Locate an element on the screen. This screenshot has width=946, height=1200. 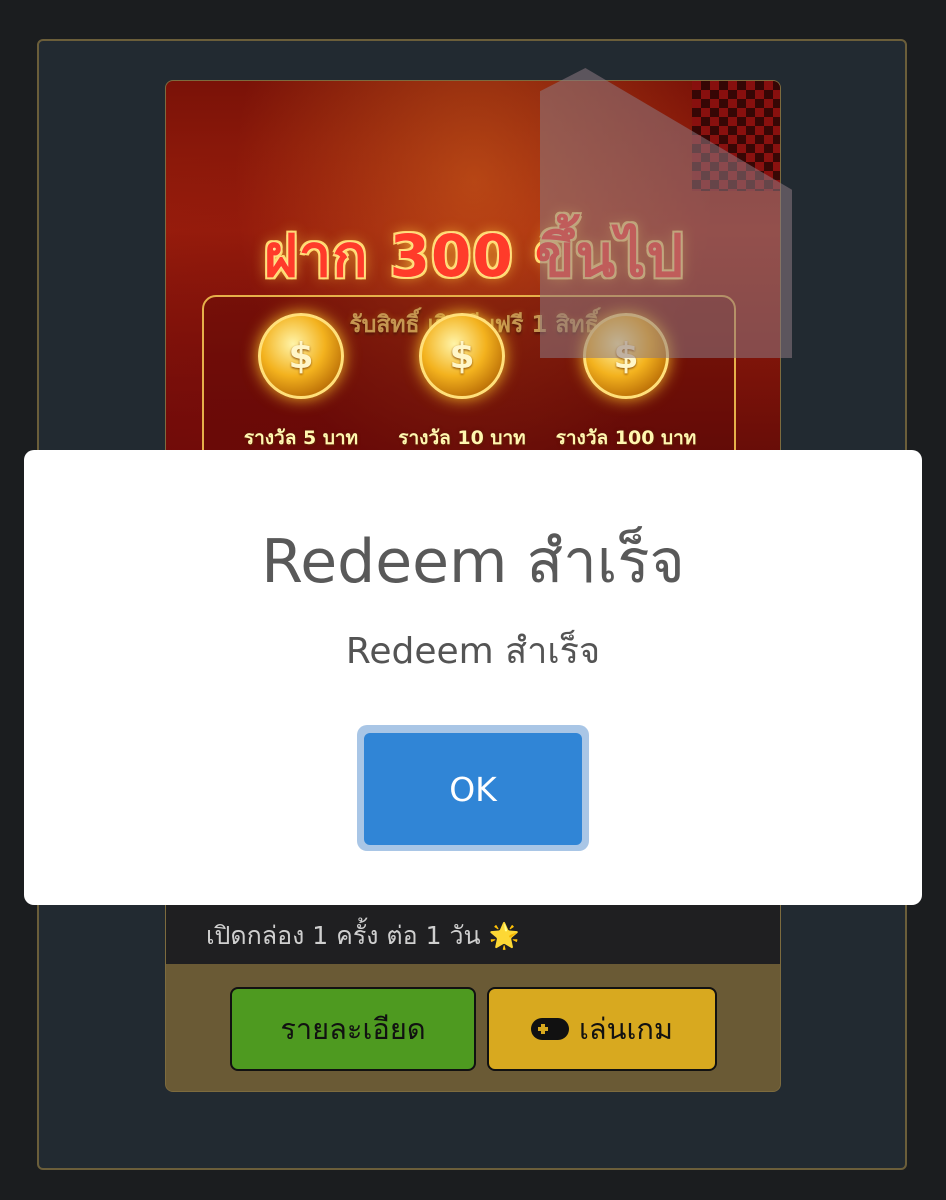
ok-button: OK is located at coordinates (473, 789).